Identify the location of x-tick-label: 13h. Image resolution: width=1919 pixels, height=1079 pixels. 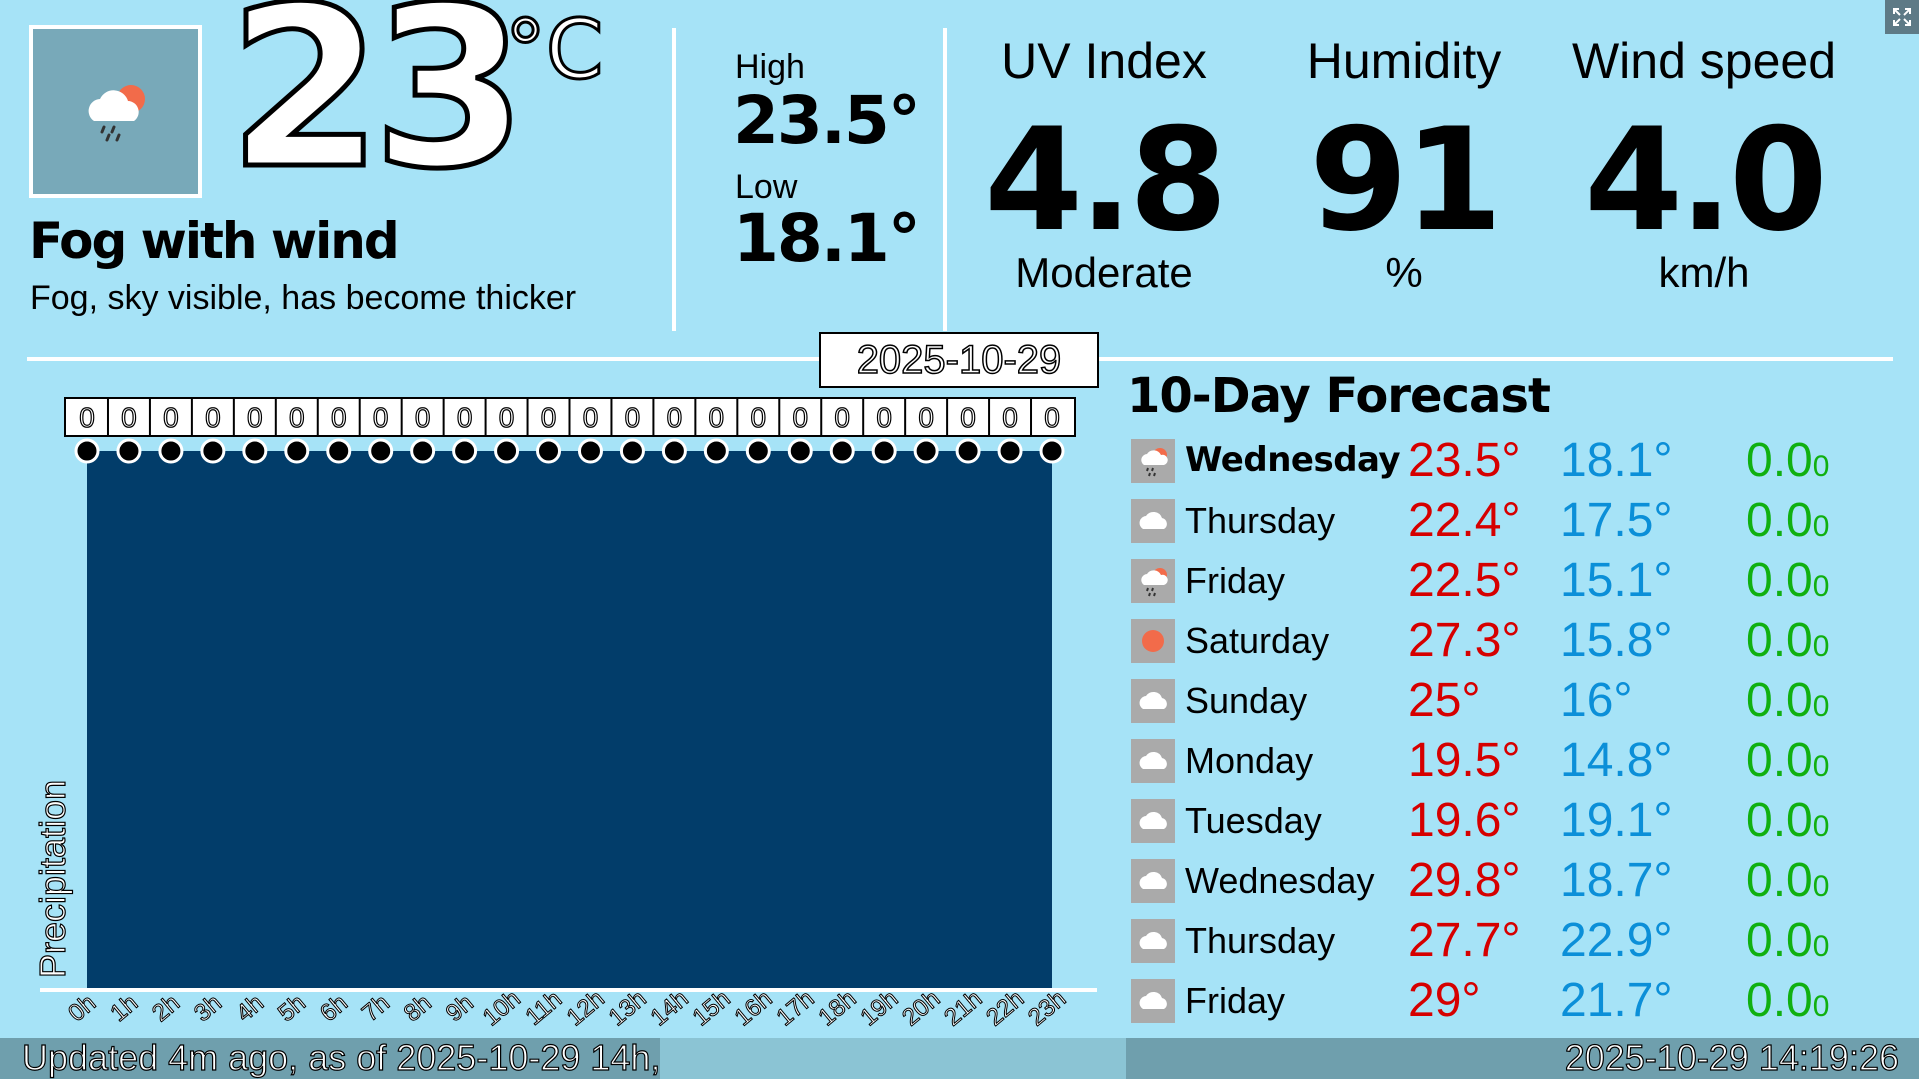
(628, 1008).